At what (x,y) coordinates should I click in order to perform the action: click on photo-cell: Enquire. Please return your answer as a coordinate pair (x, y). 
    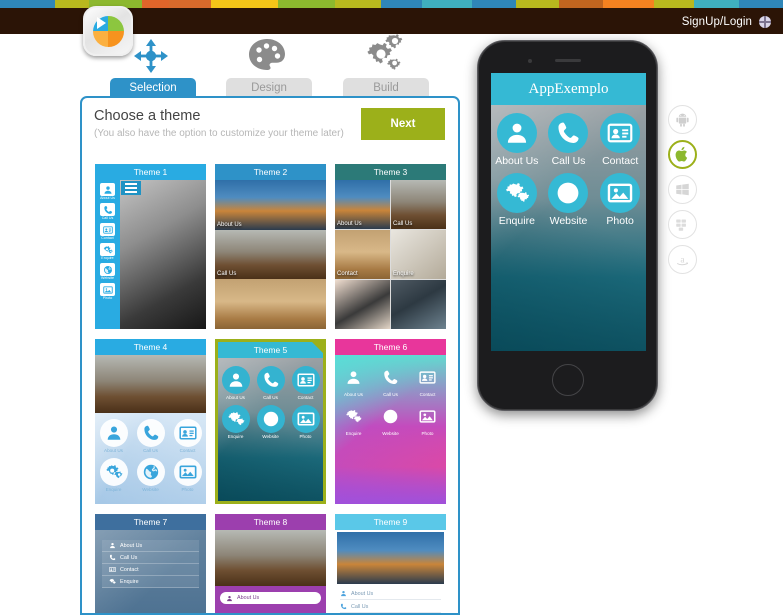
    Looking at the image, I should click on (418, 254).